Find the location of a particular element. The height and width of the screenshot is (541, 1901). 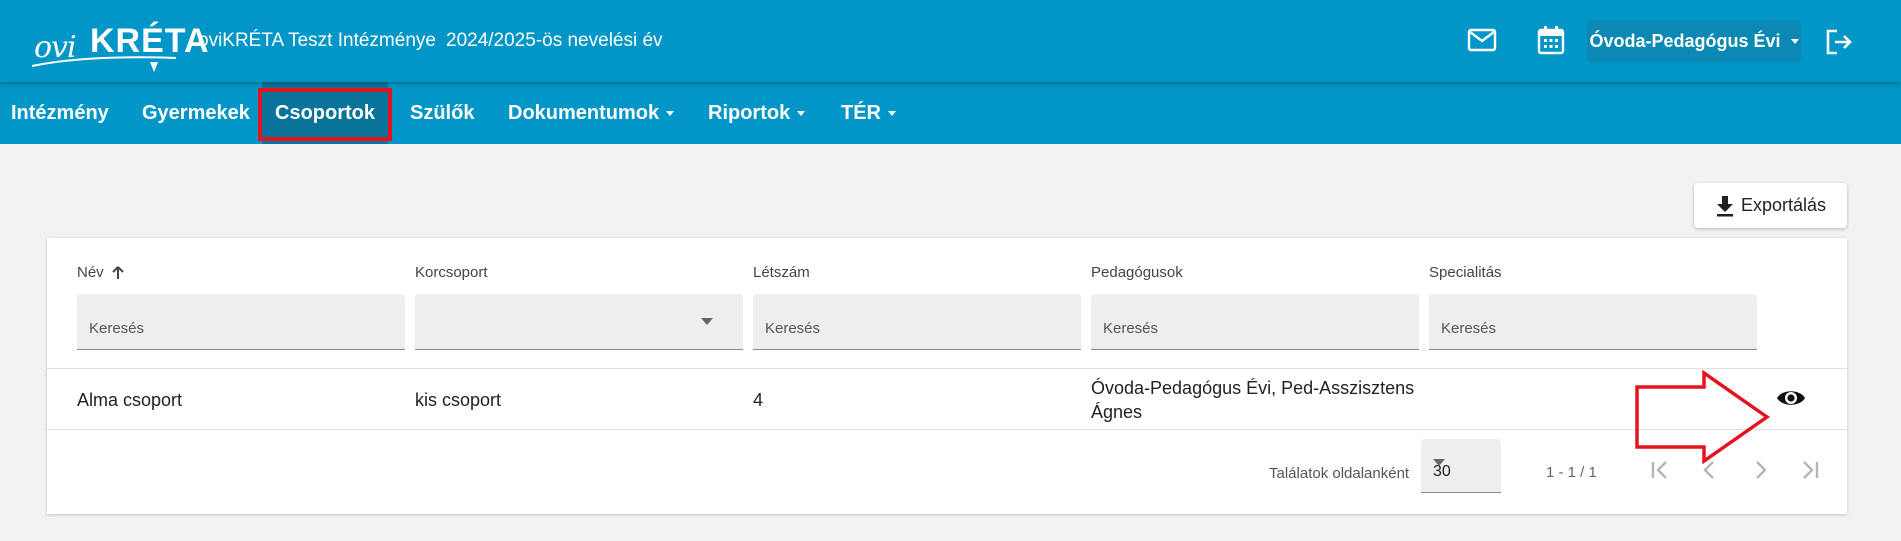

nav-item-dokumentumok: Dokumentumok is located at coordinates (591, 113).